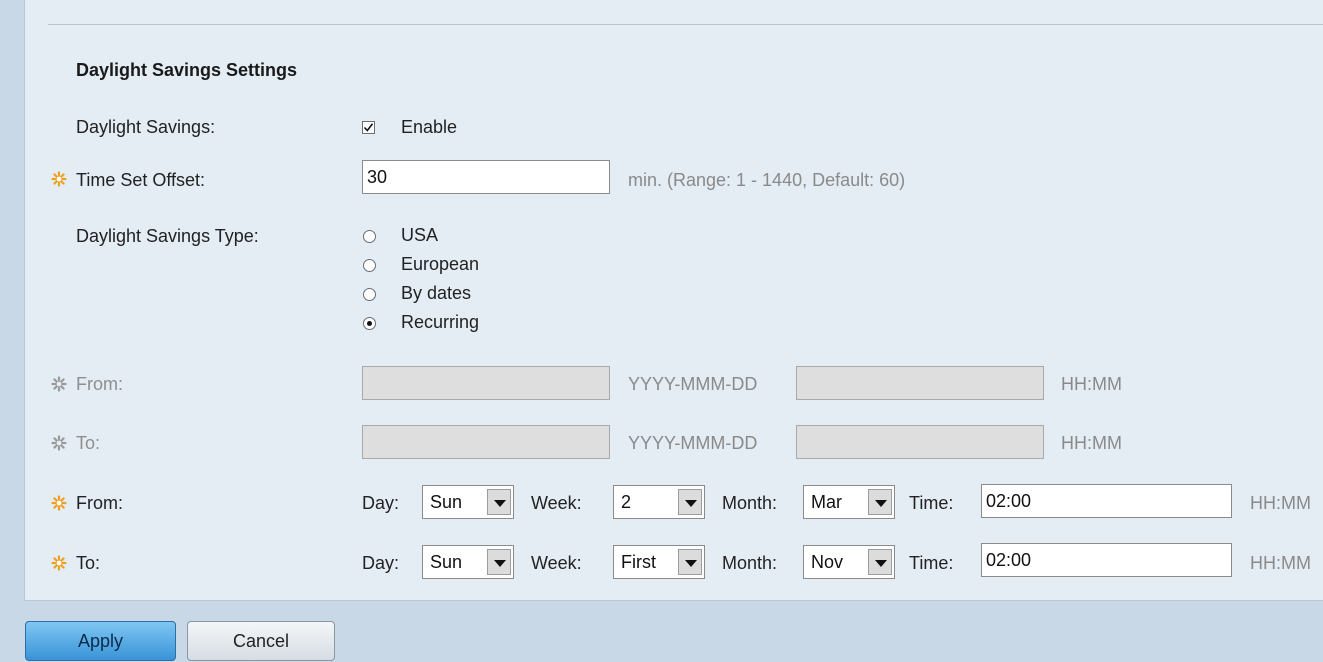  What do you see at coordinates (468, 562) in the screenshot?
I see `to-day-select: Sun` at bounding box center [468, 562].